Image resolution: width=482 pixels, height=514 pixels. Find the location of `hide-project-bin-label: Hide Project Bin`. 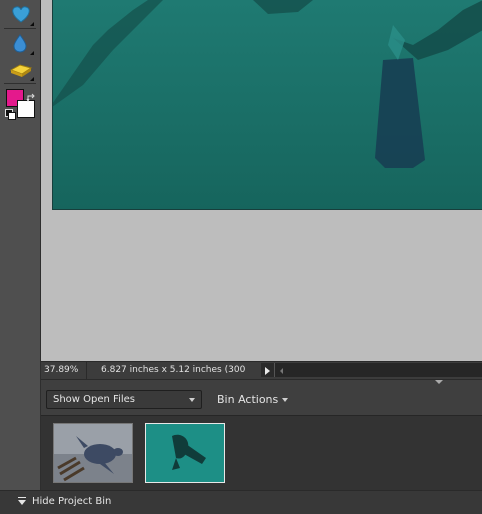

hide-project-bin-label: Hide Project Bin is located at coordinates (72, 501).